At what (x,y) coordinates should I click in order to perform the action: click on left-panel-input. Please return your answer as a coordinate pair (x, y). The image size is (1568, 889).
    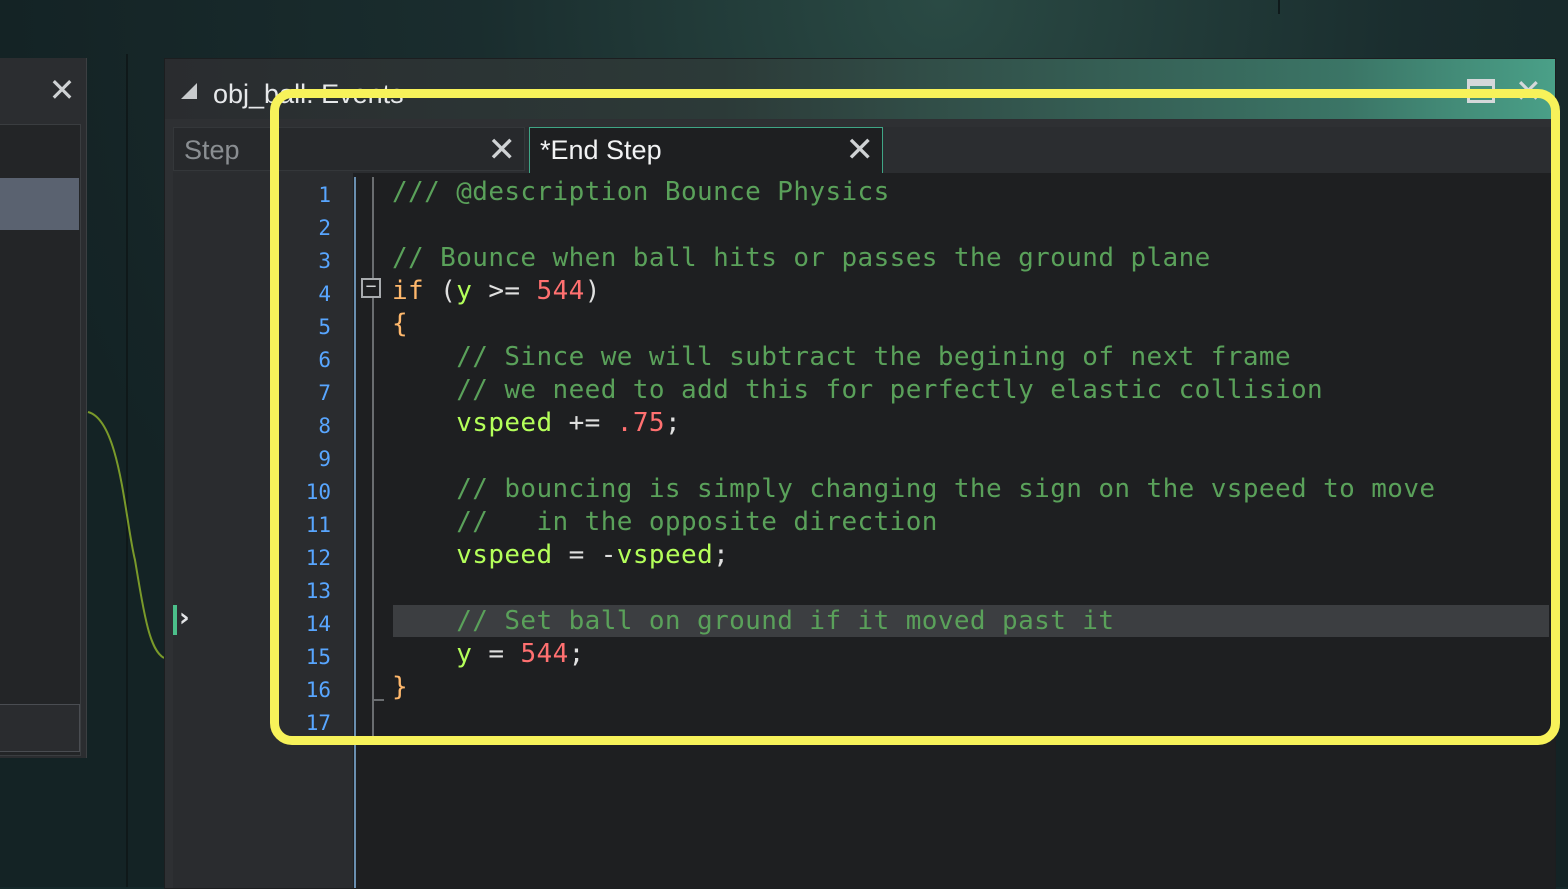
    Looking at the image, I should click on (40, 728).